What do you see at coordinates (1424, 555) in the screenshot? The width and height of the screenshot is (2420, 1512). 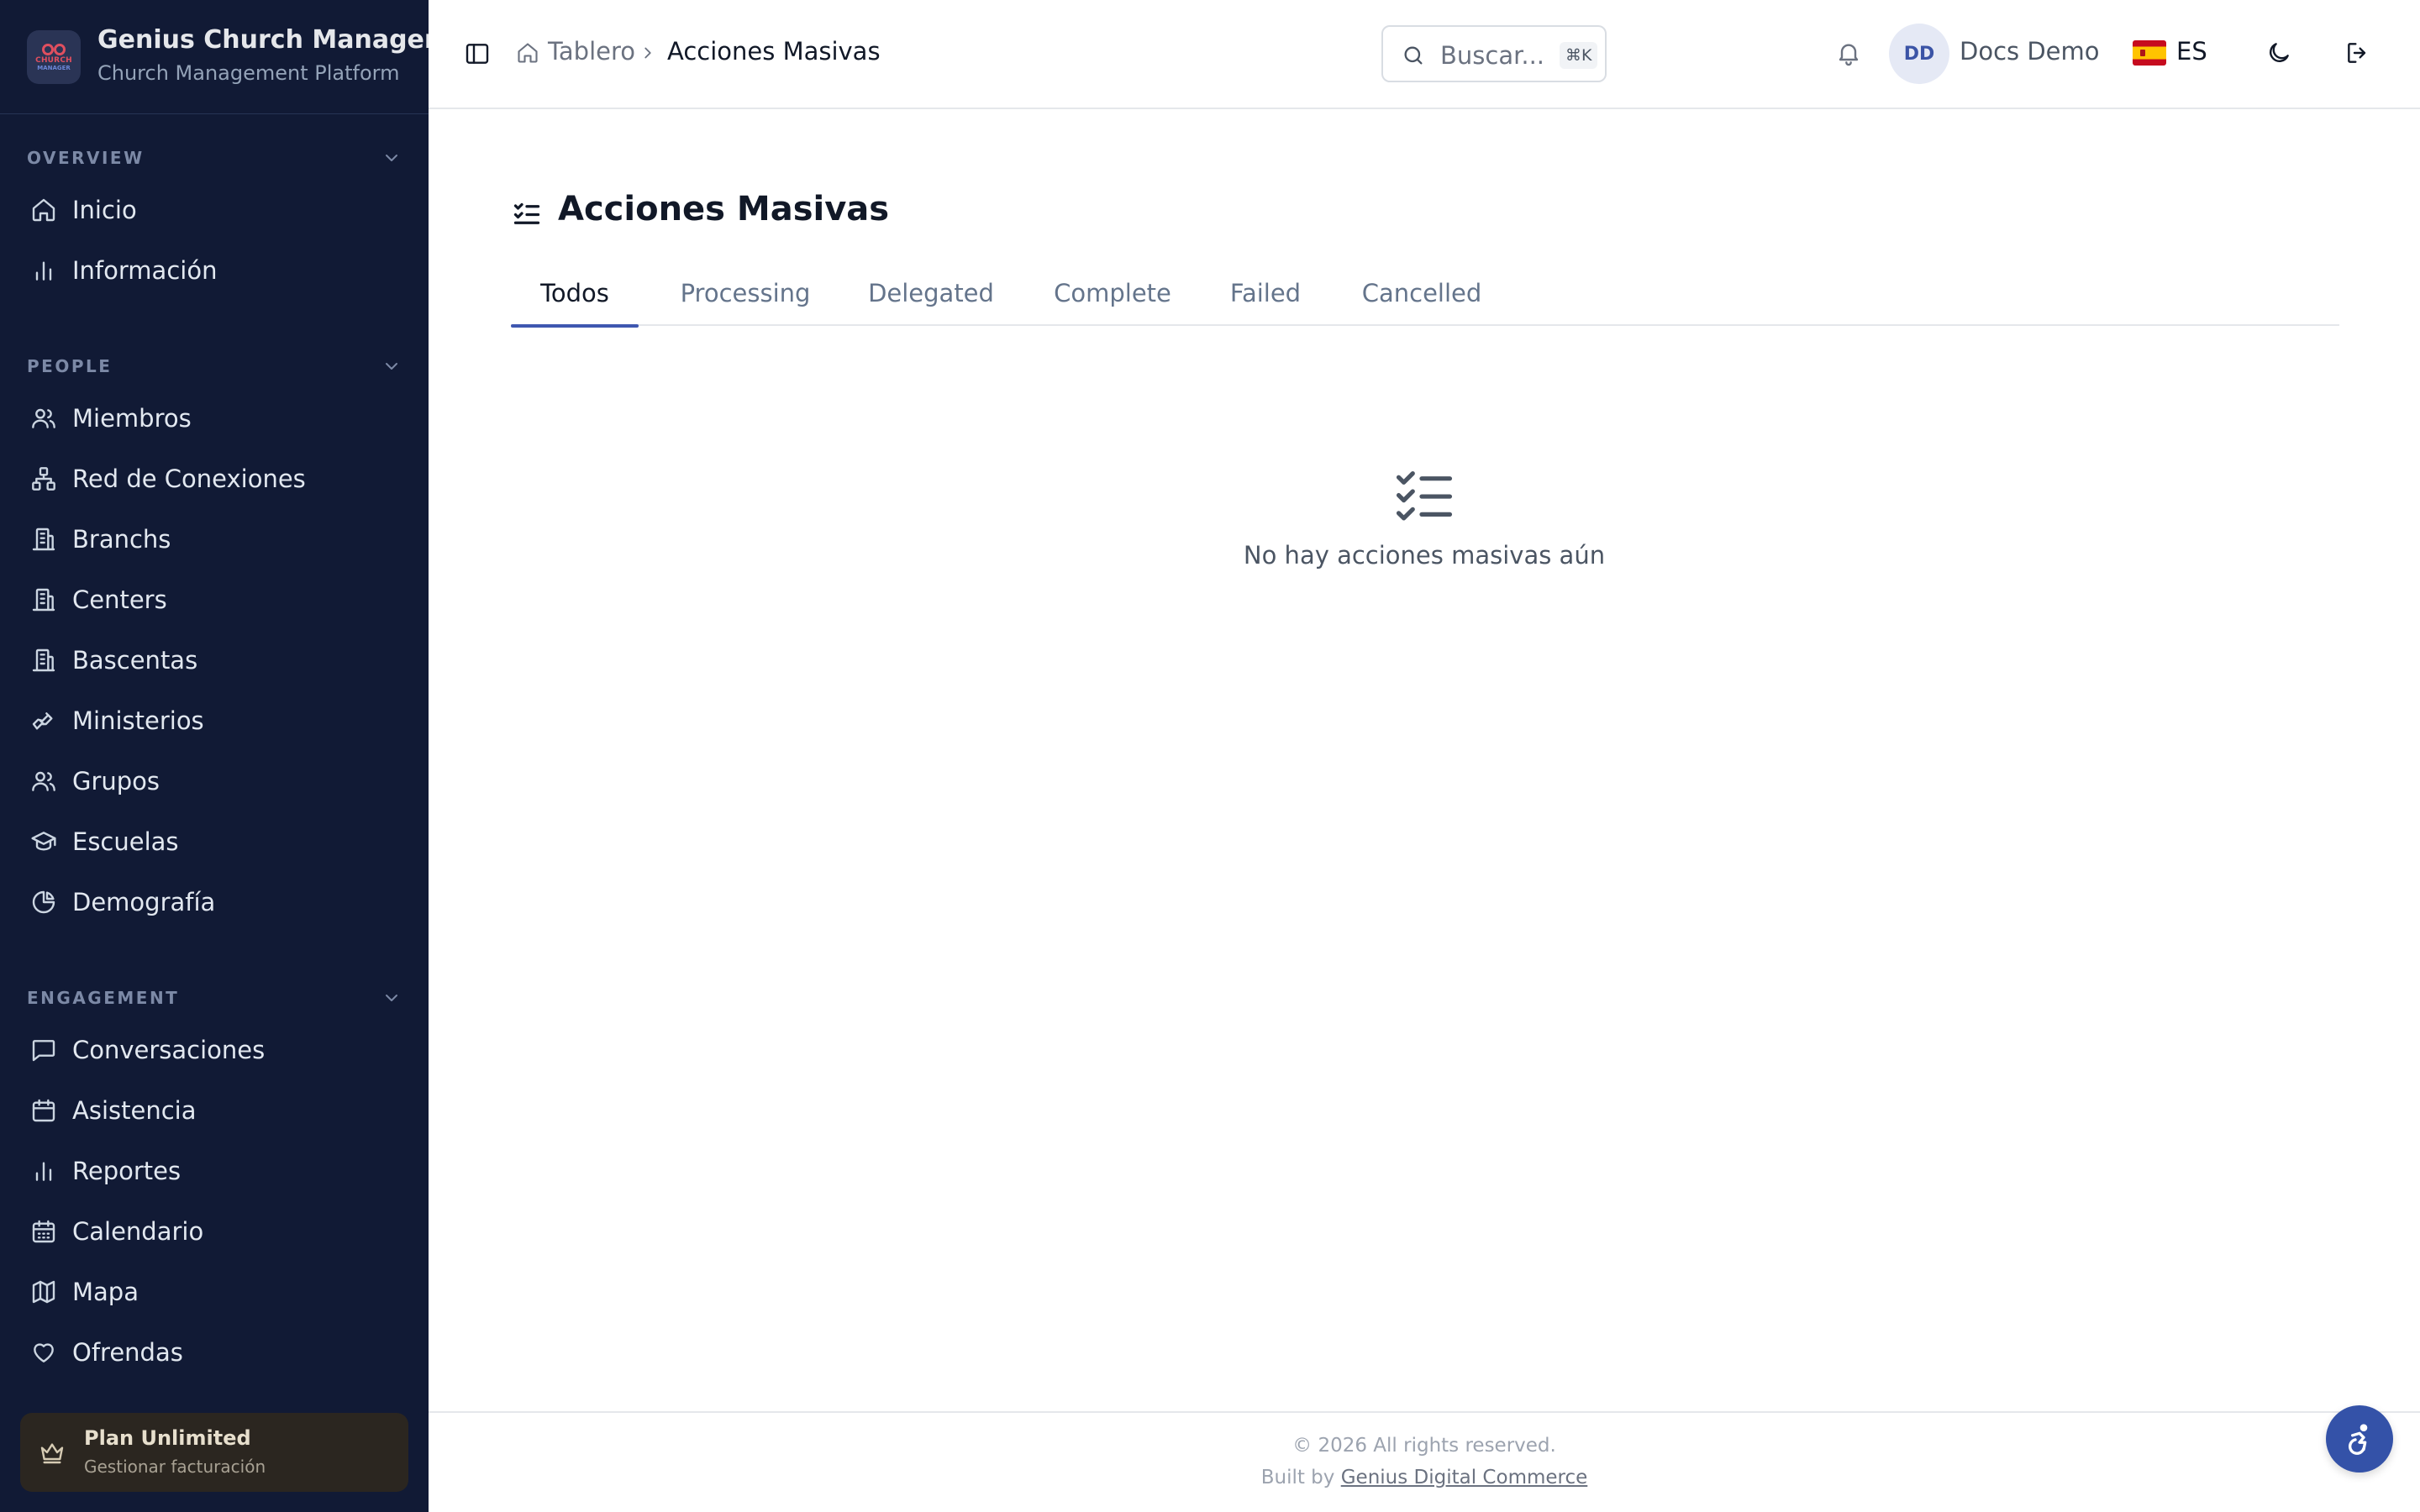 I see `empty-state-message: No hay acciones masivas aún` at bounding box center [1424, 555].